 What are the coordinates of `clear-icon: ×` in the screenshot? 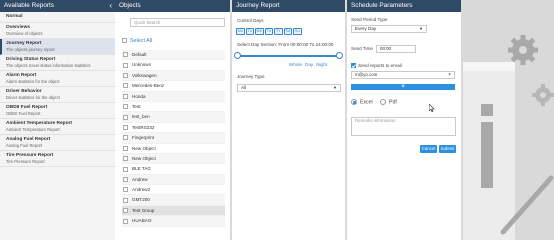 It's located at (449, 75).